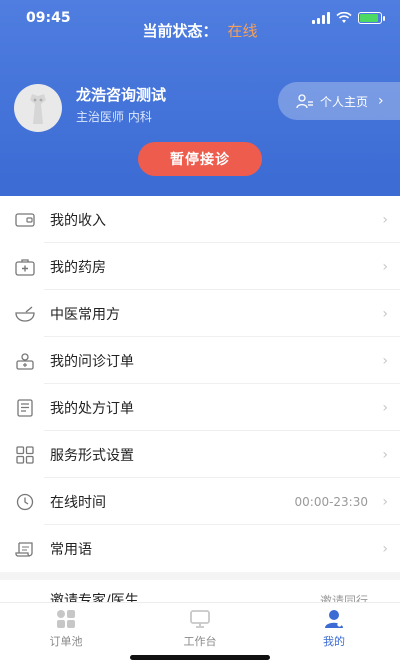 This screenshot has width=400, height=666. I want to click on prescription-icon, so click(25, 408).